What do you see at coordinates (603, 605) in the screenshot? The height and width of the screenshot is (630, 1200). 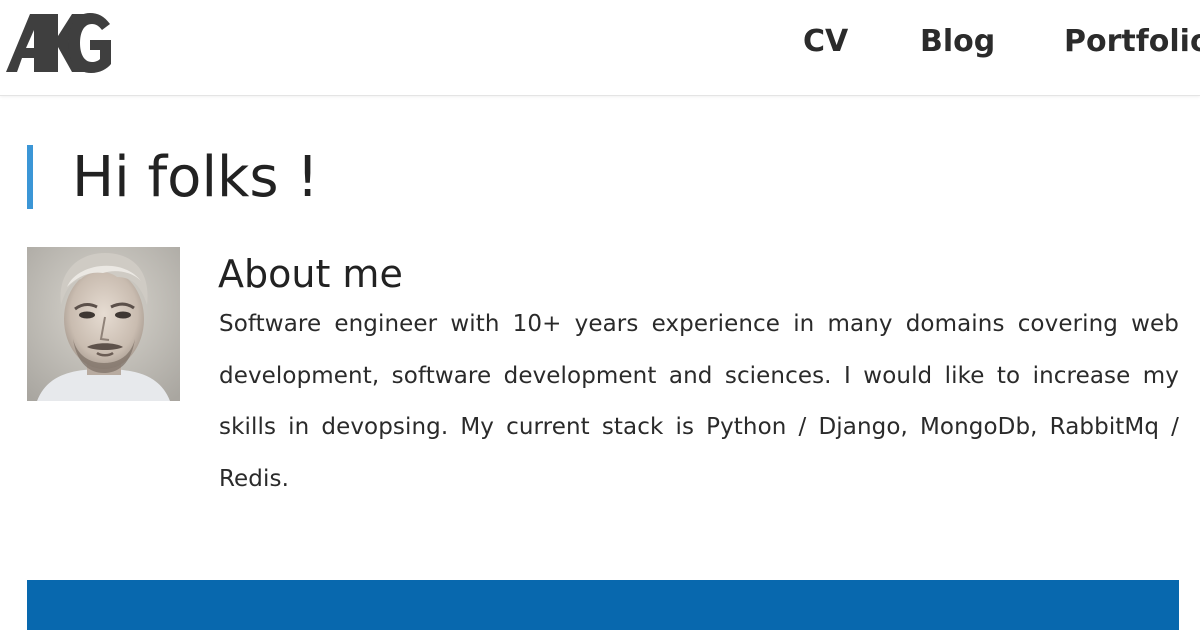 I see `section-banner` at bounding box center [603, 605].